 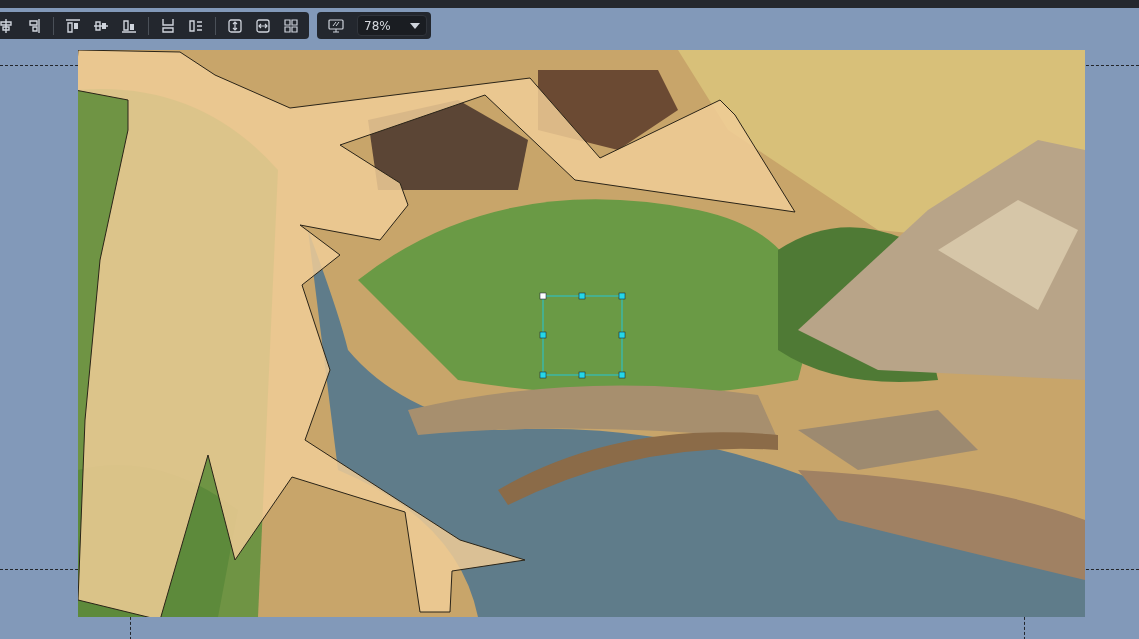 I want to click on zoom-dropdown: 78%, so click(x=392, y=25).